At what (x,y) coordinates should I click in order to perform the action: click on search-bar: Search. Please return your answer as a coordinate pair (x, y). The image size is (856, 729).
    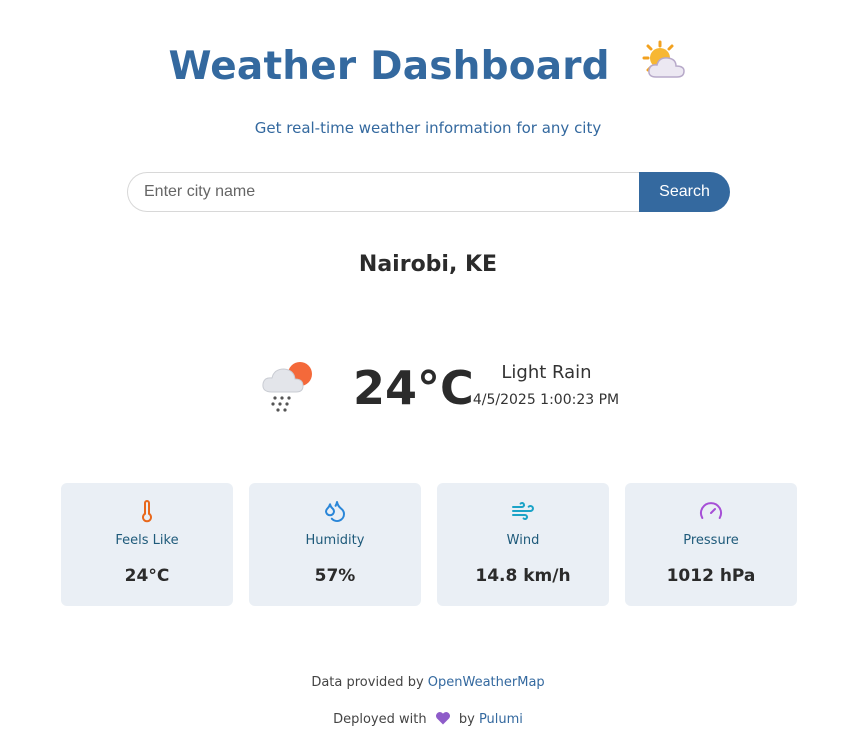
    Looking at the image, I should click on (428, 192).